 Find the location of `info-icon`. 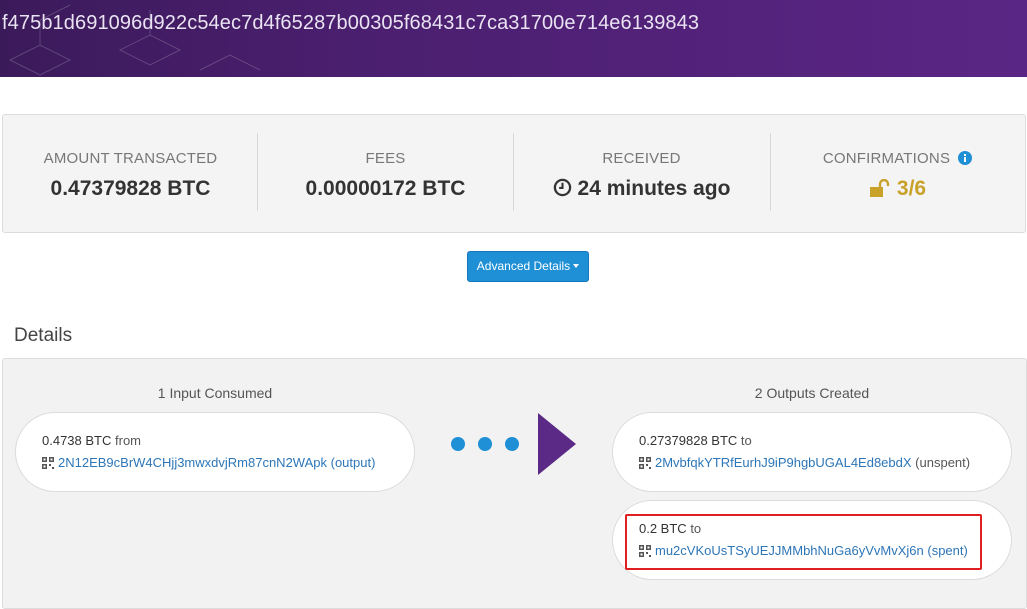

info-icon is located at coordinates (965, 158).